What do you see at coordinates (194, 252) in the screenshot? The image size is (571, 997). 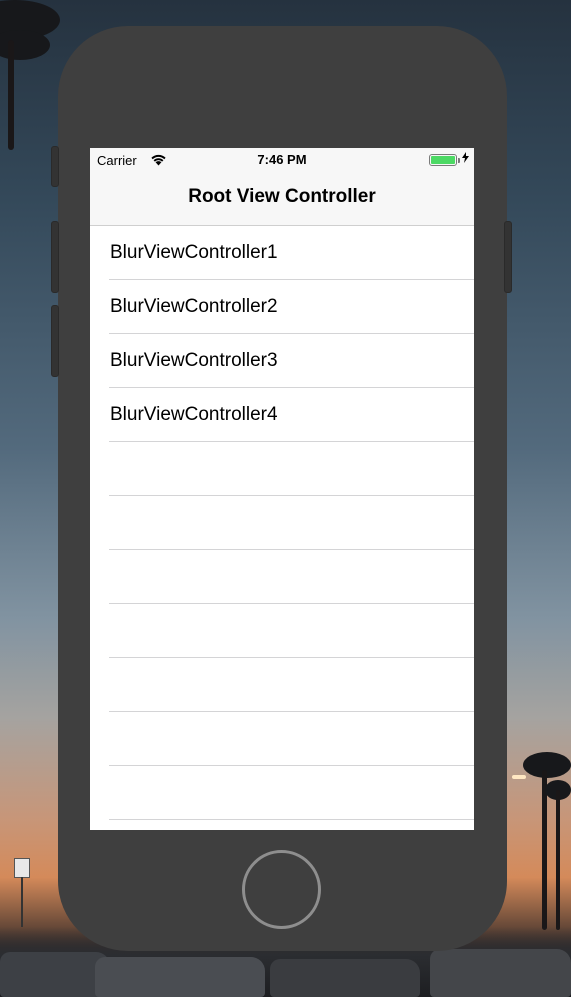 I see `table-row-label: BlurViewController1` at bounding box center [194, 252].